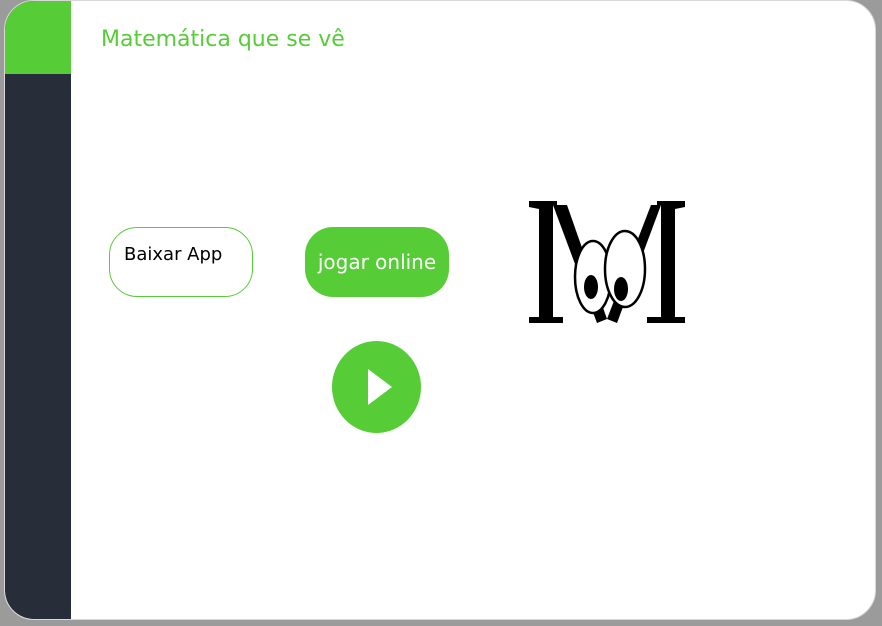 Image resolution: width=882 pixels, height=626 pixels. I want to click on sidebar-accent-block, so click(38, 37).